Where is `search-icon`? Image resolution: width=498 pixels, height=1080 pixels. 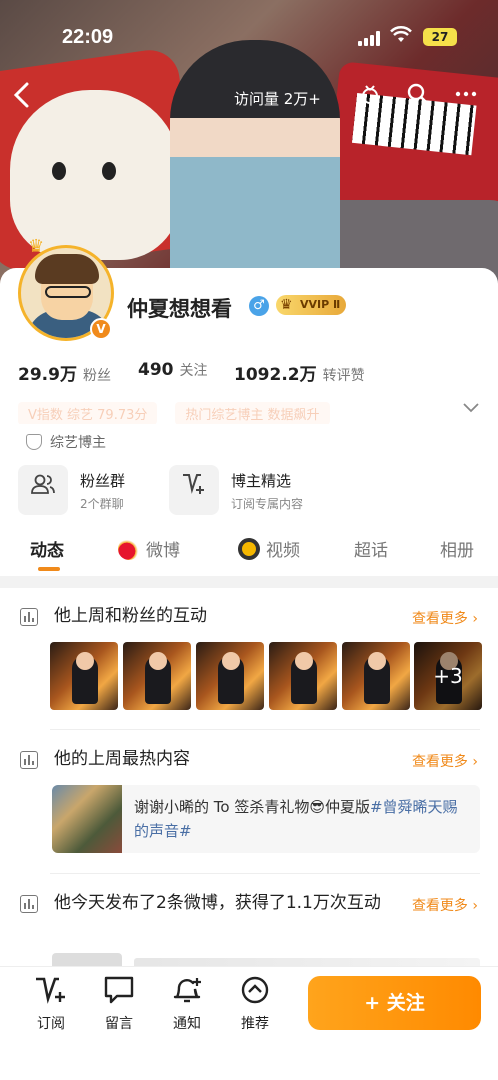
search-icon is located at coordinates (418, 97).